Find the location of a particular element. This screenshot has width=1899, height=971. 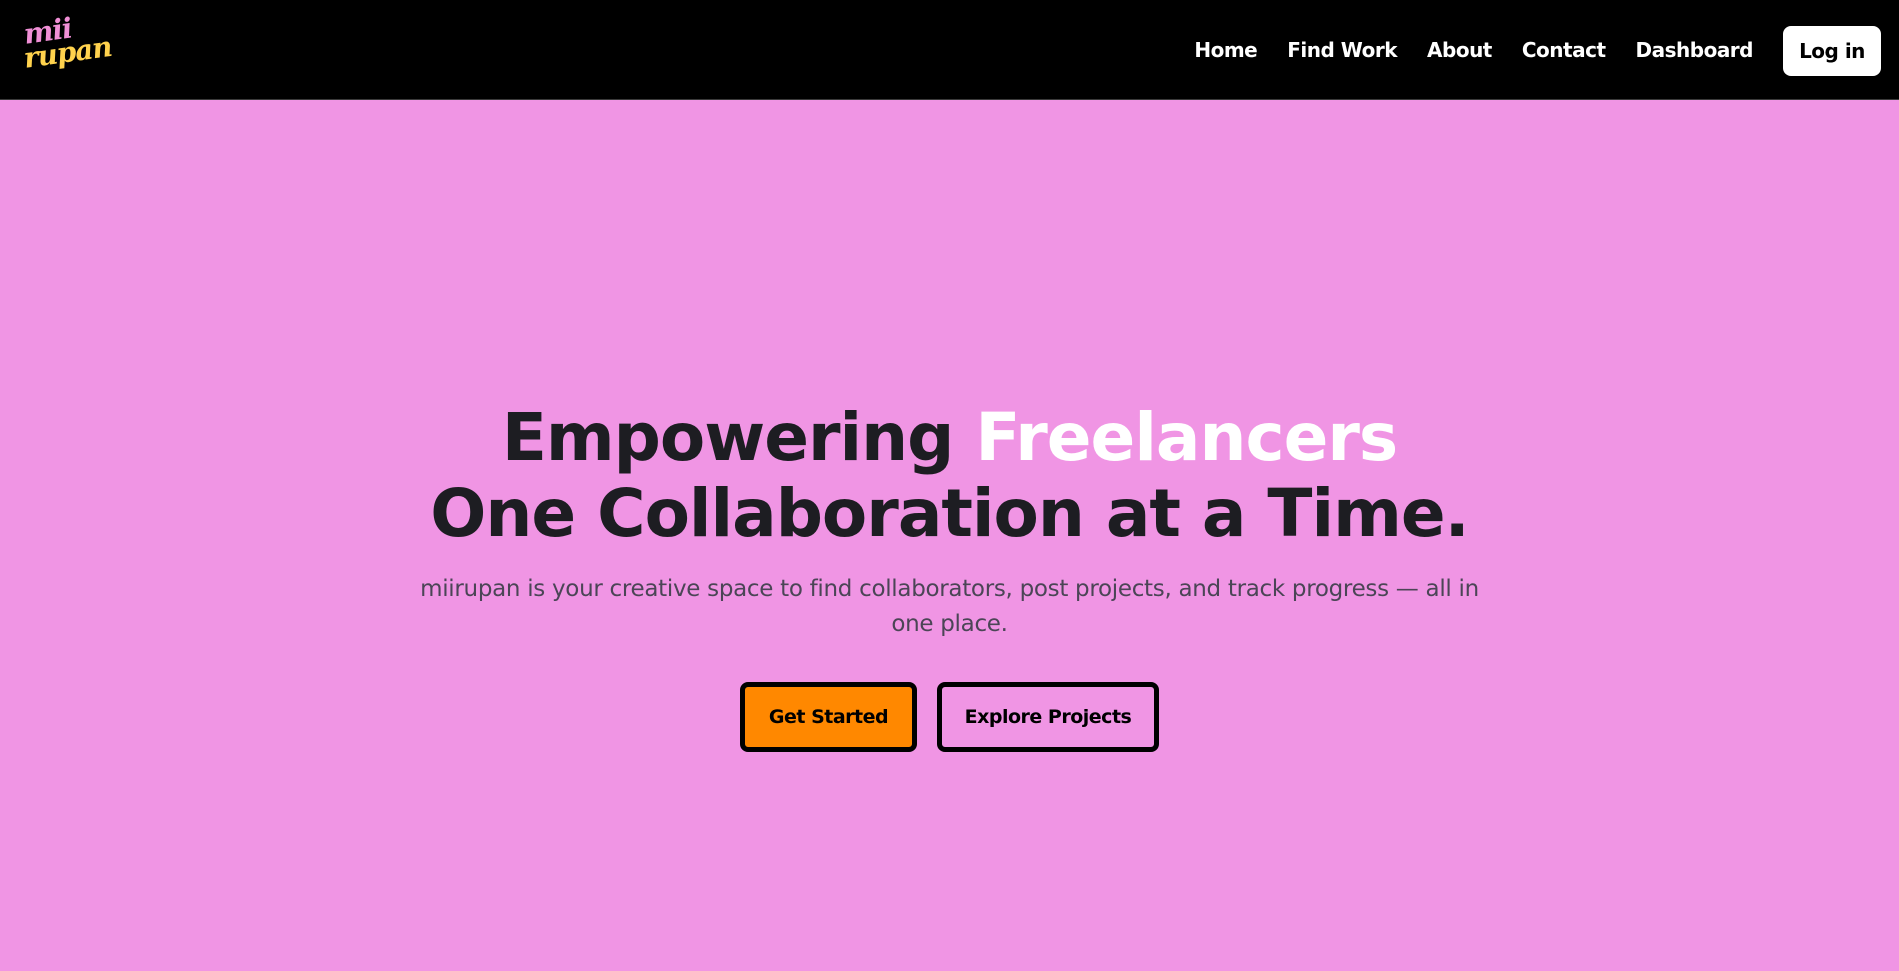

cta-row: Get Started Explore Projects is located at coordinates (949, 717).